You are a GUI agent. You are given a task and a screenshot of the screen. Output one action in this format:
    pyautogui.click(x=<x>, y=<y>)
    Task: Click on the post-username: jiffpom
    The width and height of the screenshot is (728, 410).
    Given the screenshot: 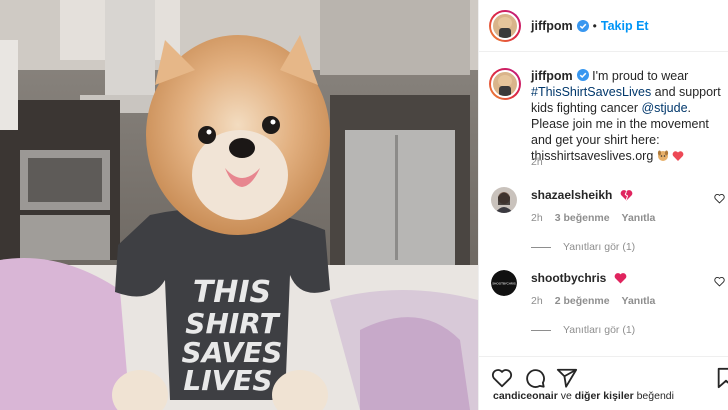 What is the action you would take?
    pyautogui.click(x=552, y=26)
    